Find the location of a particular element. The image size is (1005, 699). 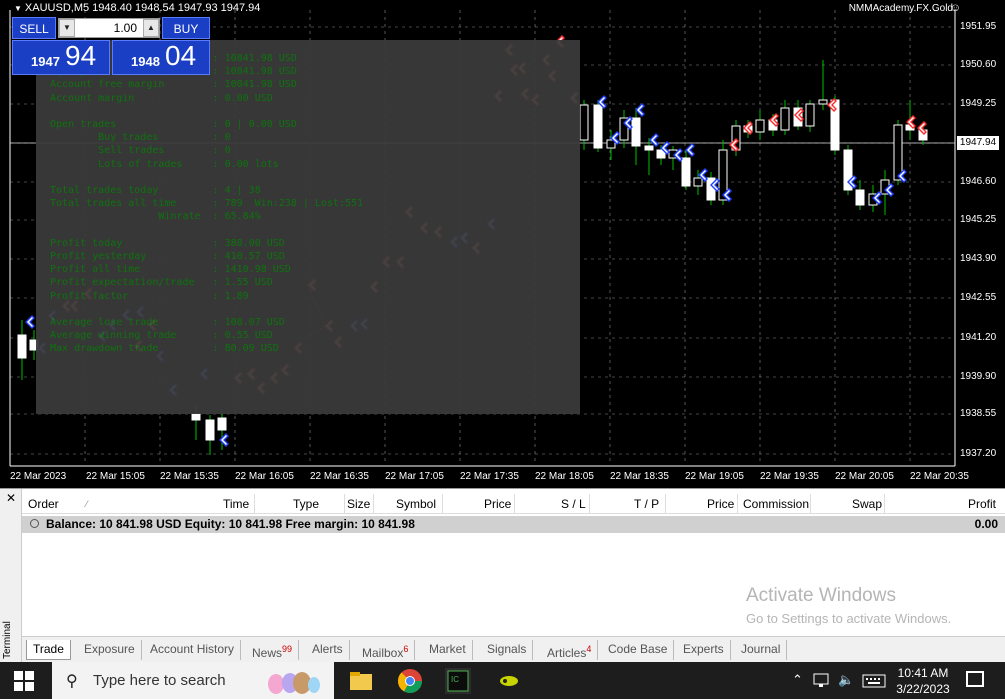

ea-info-line: Account free margin : 10841.98 USD is located at coordinates (173, 85).